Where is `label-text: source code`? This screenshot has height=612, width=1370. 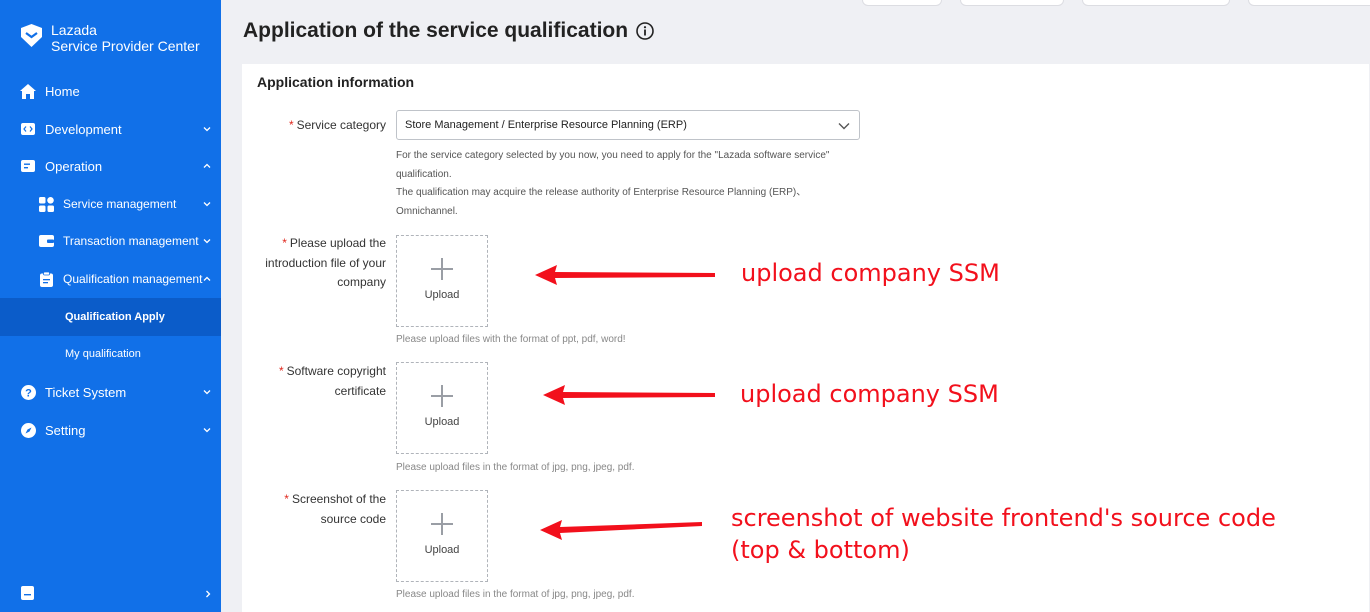 label-text: source code is located at coordinates (353, 518).